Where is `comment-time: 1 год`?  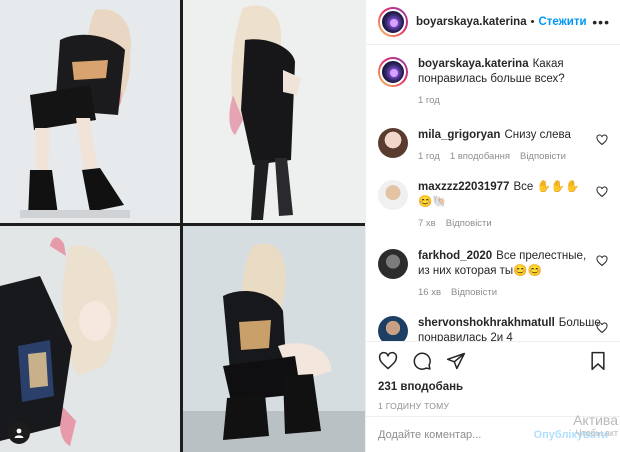 comment-time: 1 год is located at coordinates (429, 156).